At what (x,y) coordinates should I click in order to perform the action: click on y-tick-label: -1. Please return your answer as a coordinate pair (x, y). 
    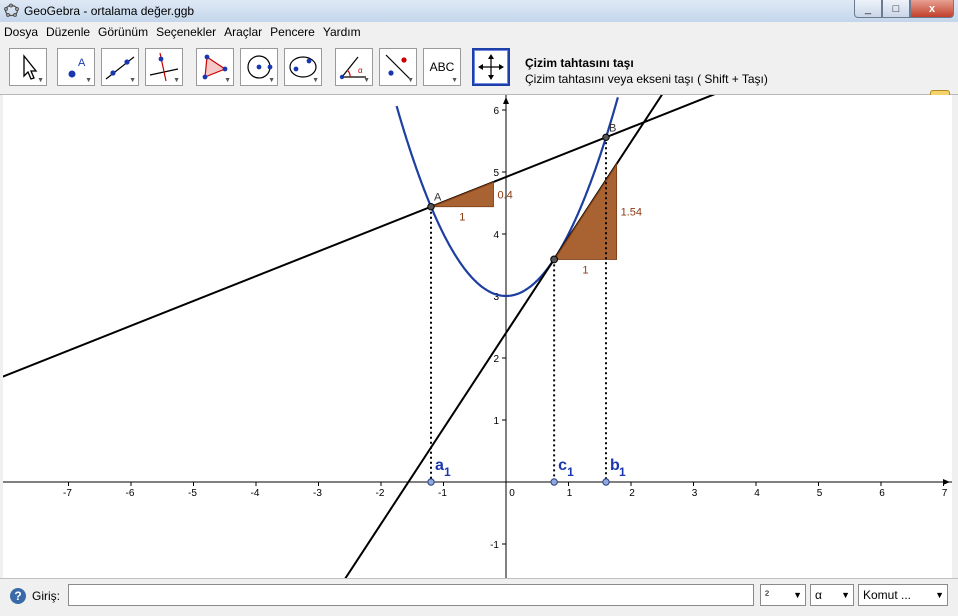
    Looking at the image, I should click on (494, 545).